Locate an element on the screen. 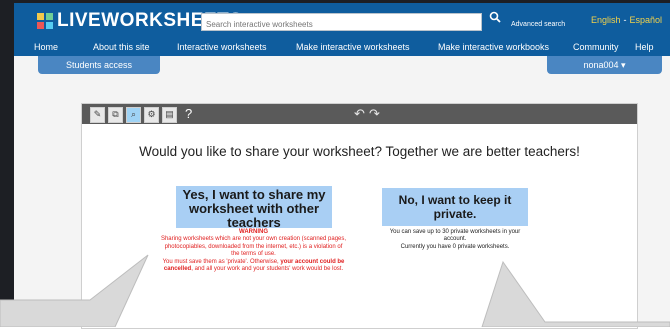  search-input is located at coordinates (336, 24).